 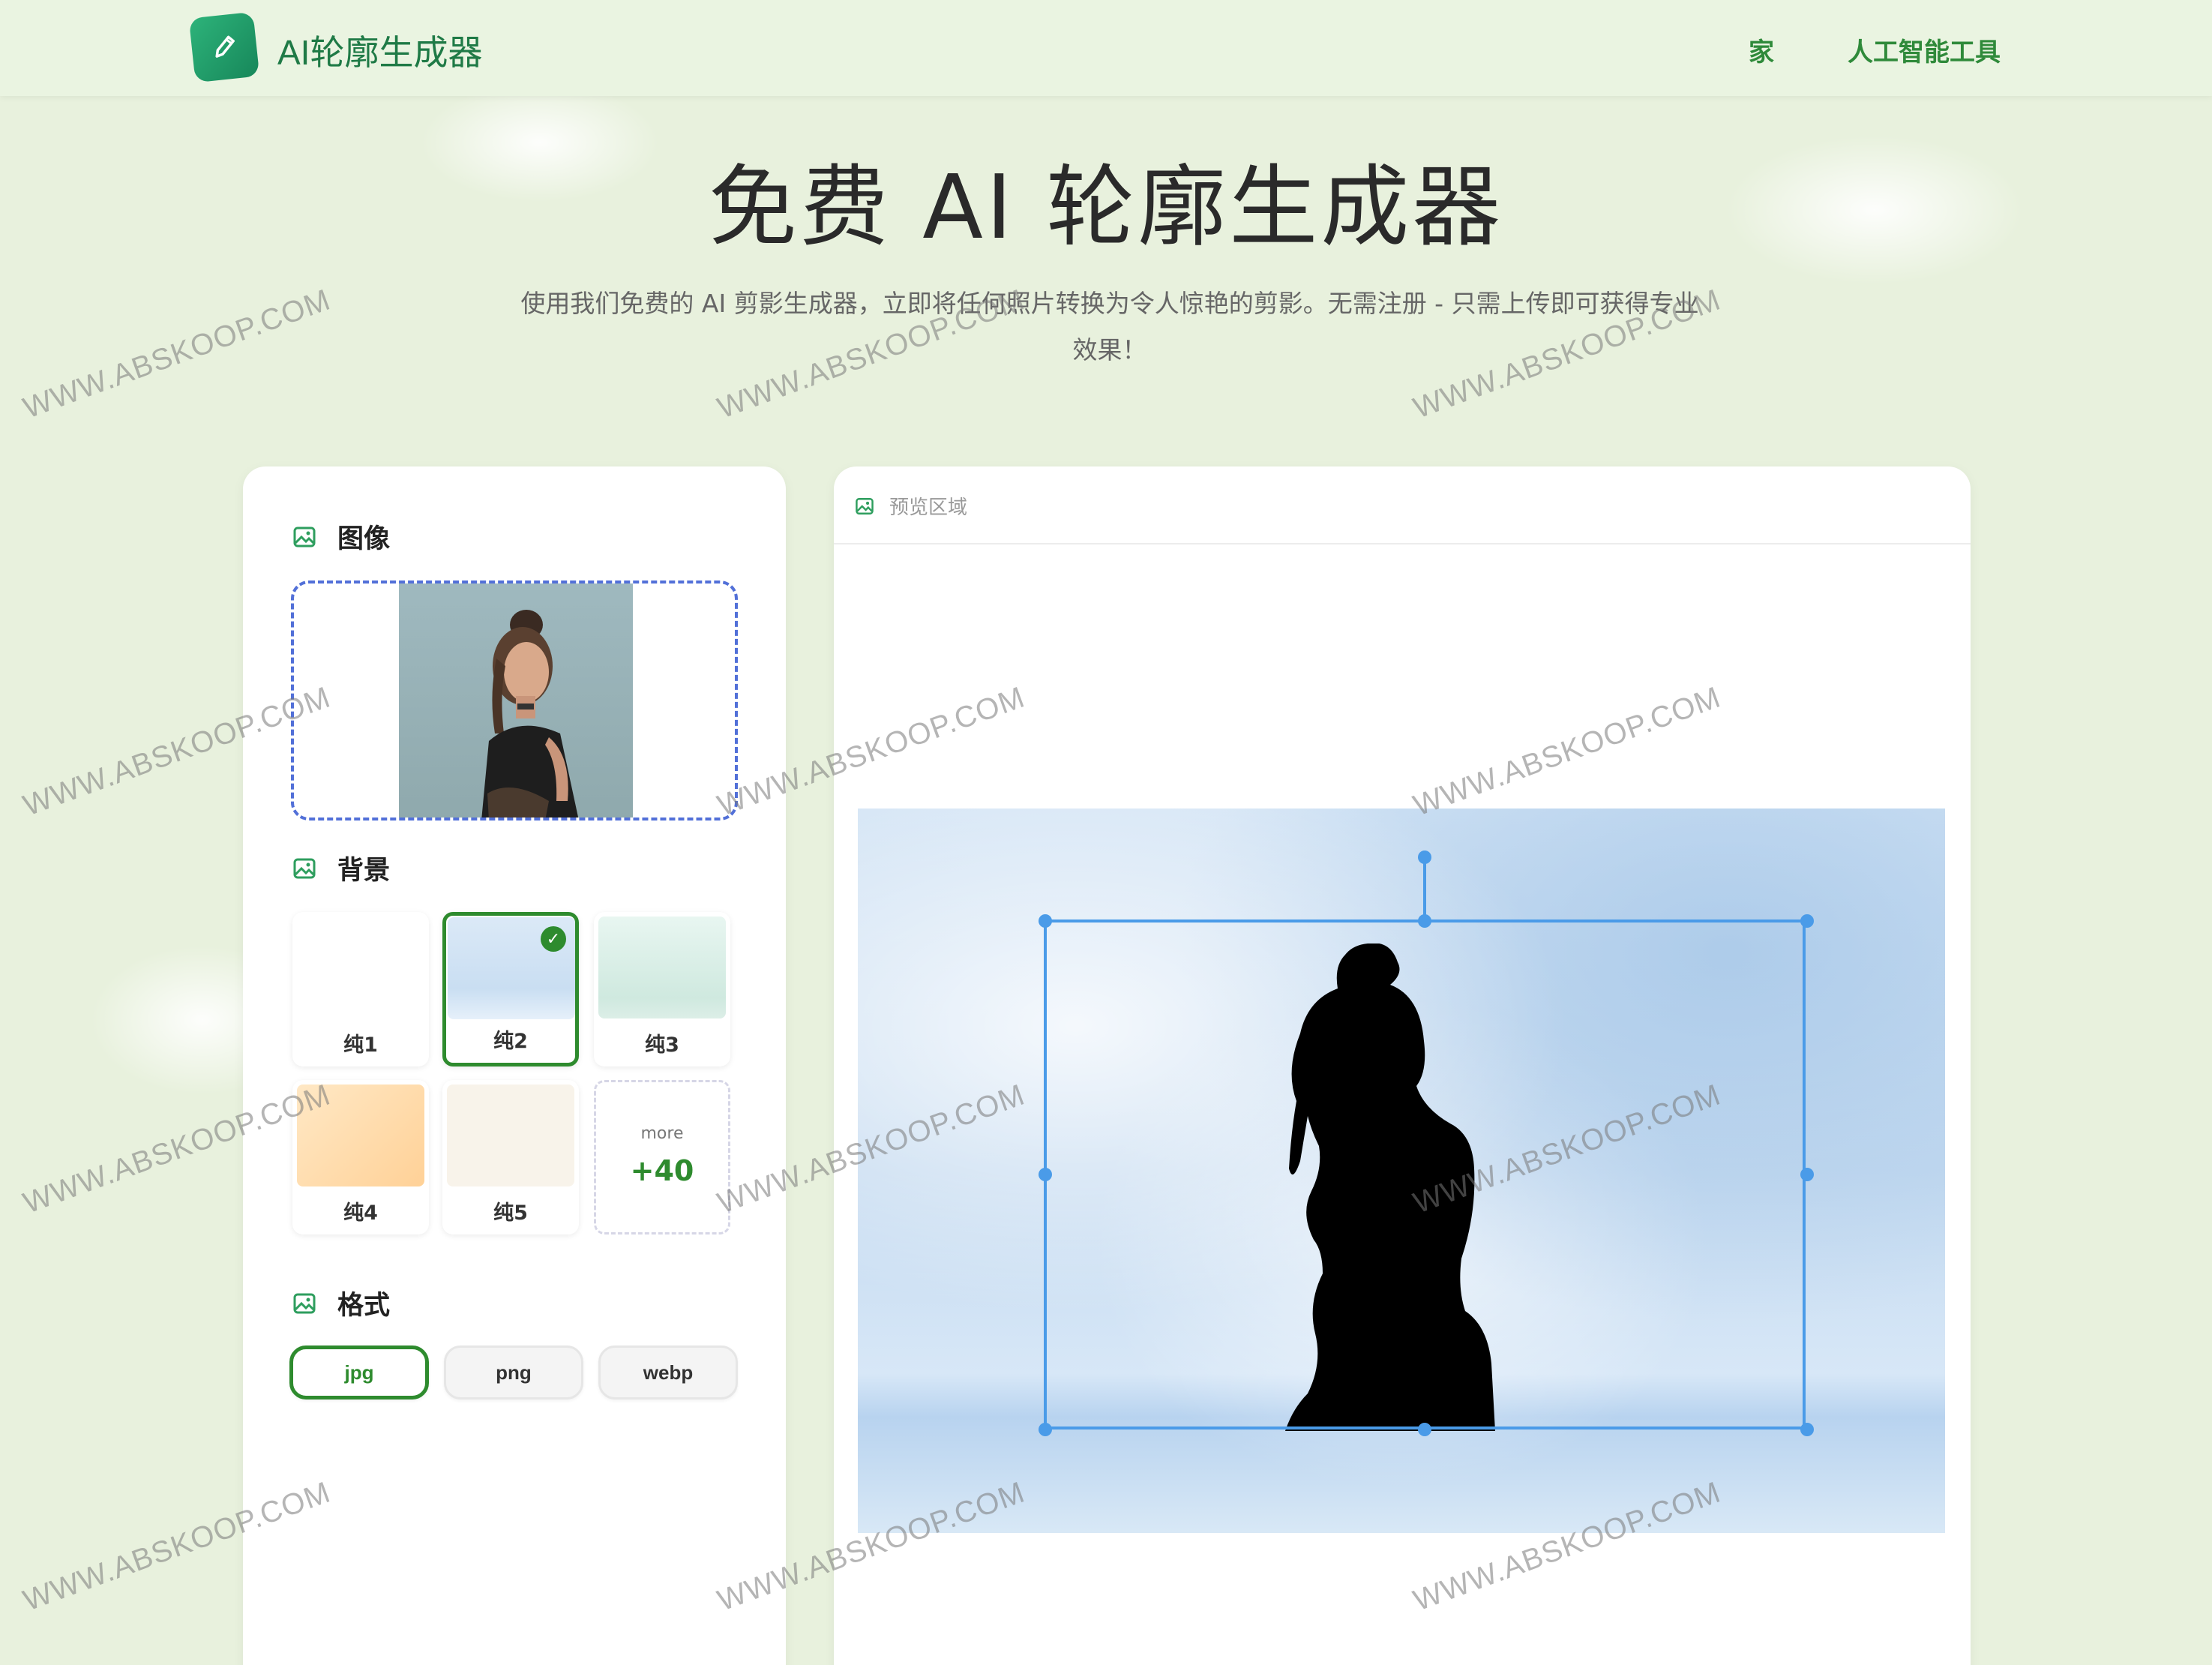 I want to click on background-option-4: 纯4, so click(x=360, y=1157).